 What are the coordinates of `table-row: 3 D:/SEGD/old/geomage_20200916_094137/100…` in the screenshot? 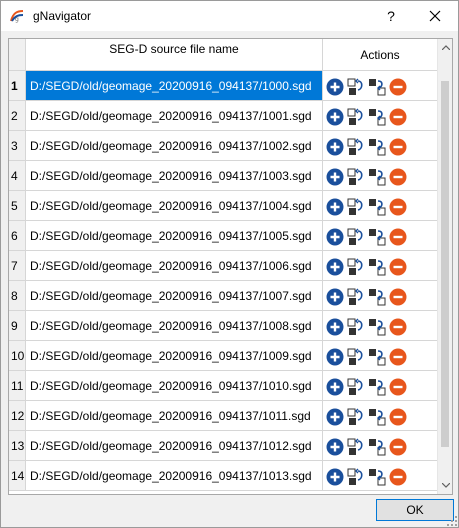 It's located at (223, 146).